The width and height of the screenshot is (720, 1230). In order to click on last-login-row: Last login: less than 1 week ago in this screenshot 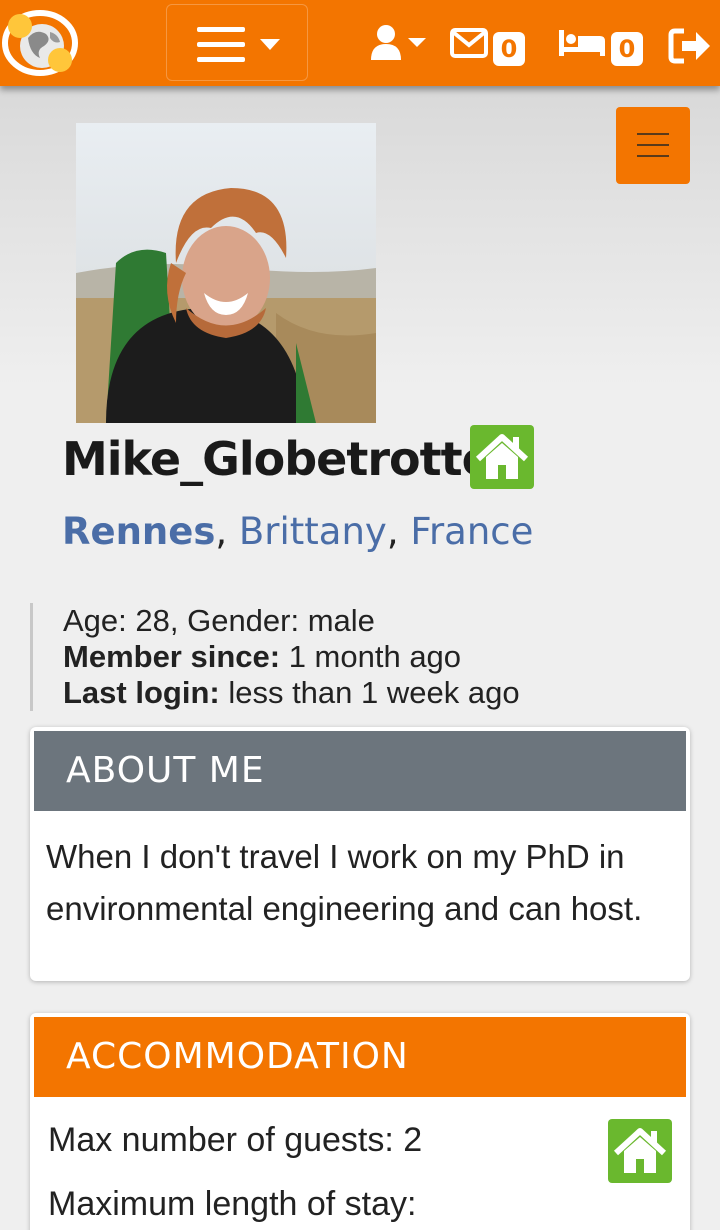, I will do `click(346, 693)`.